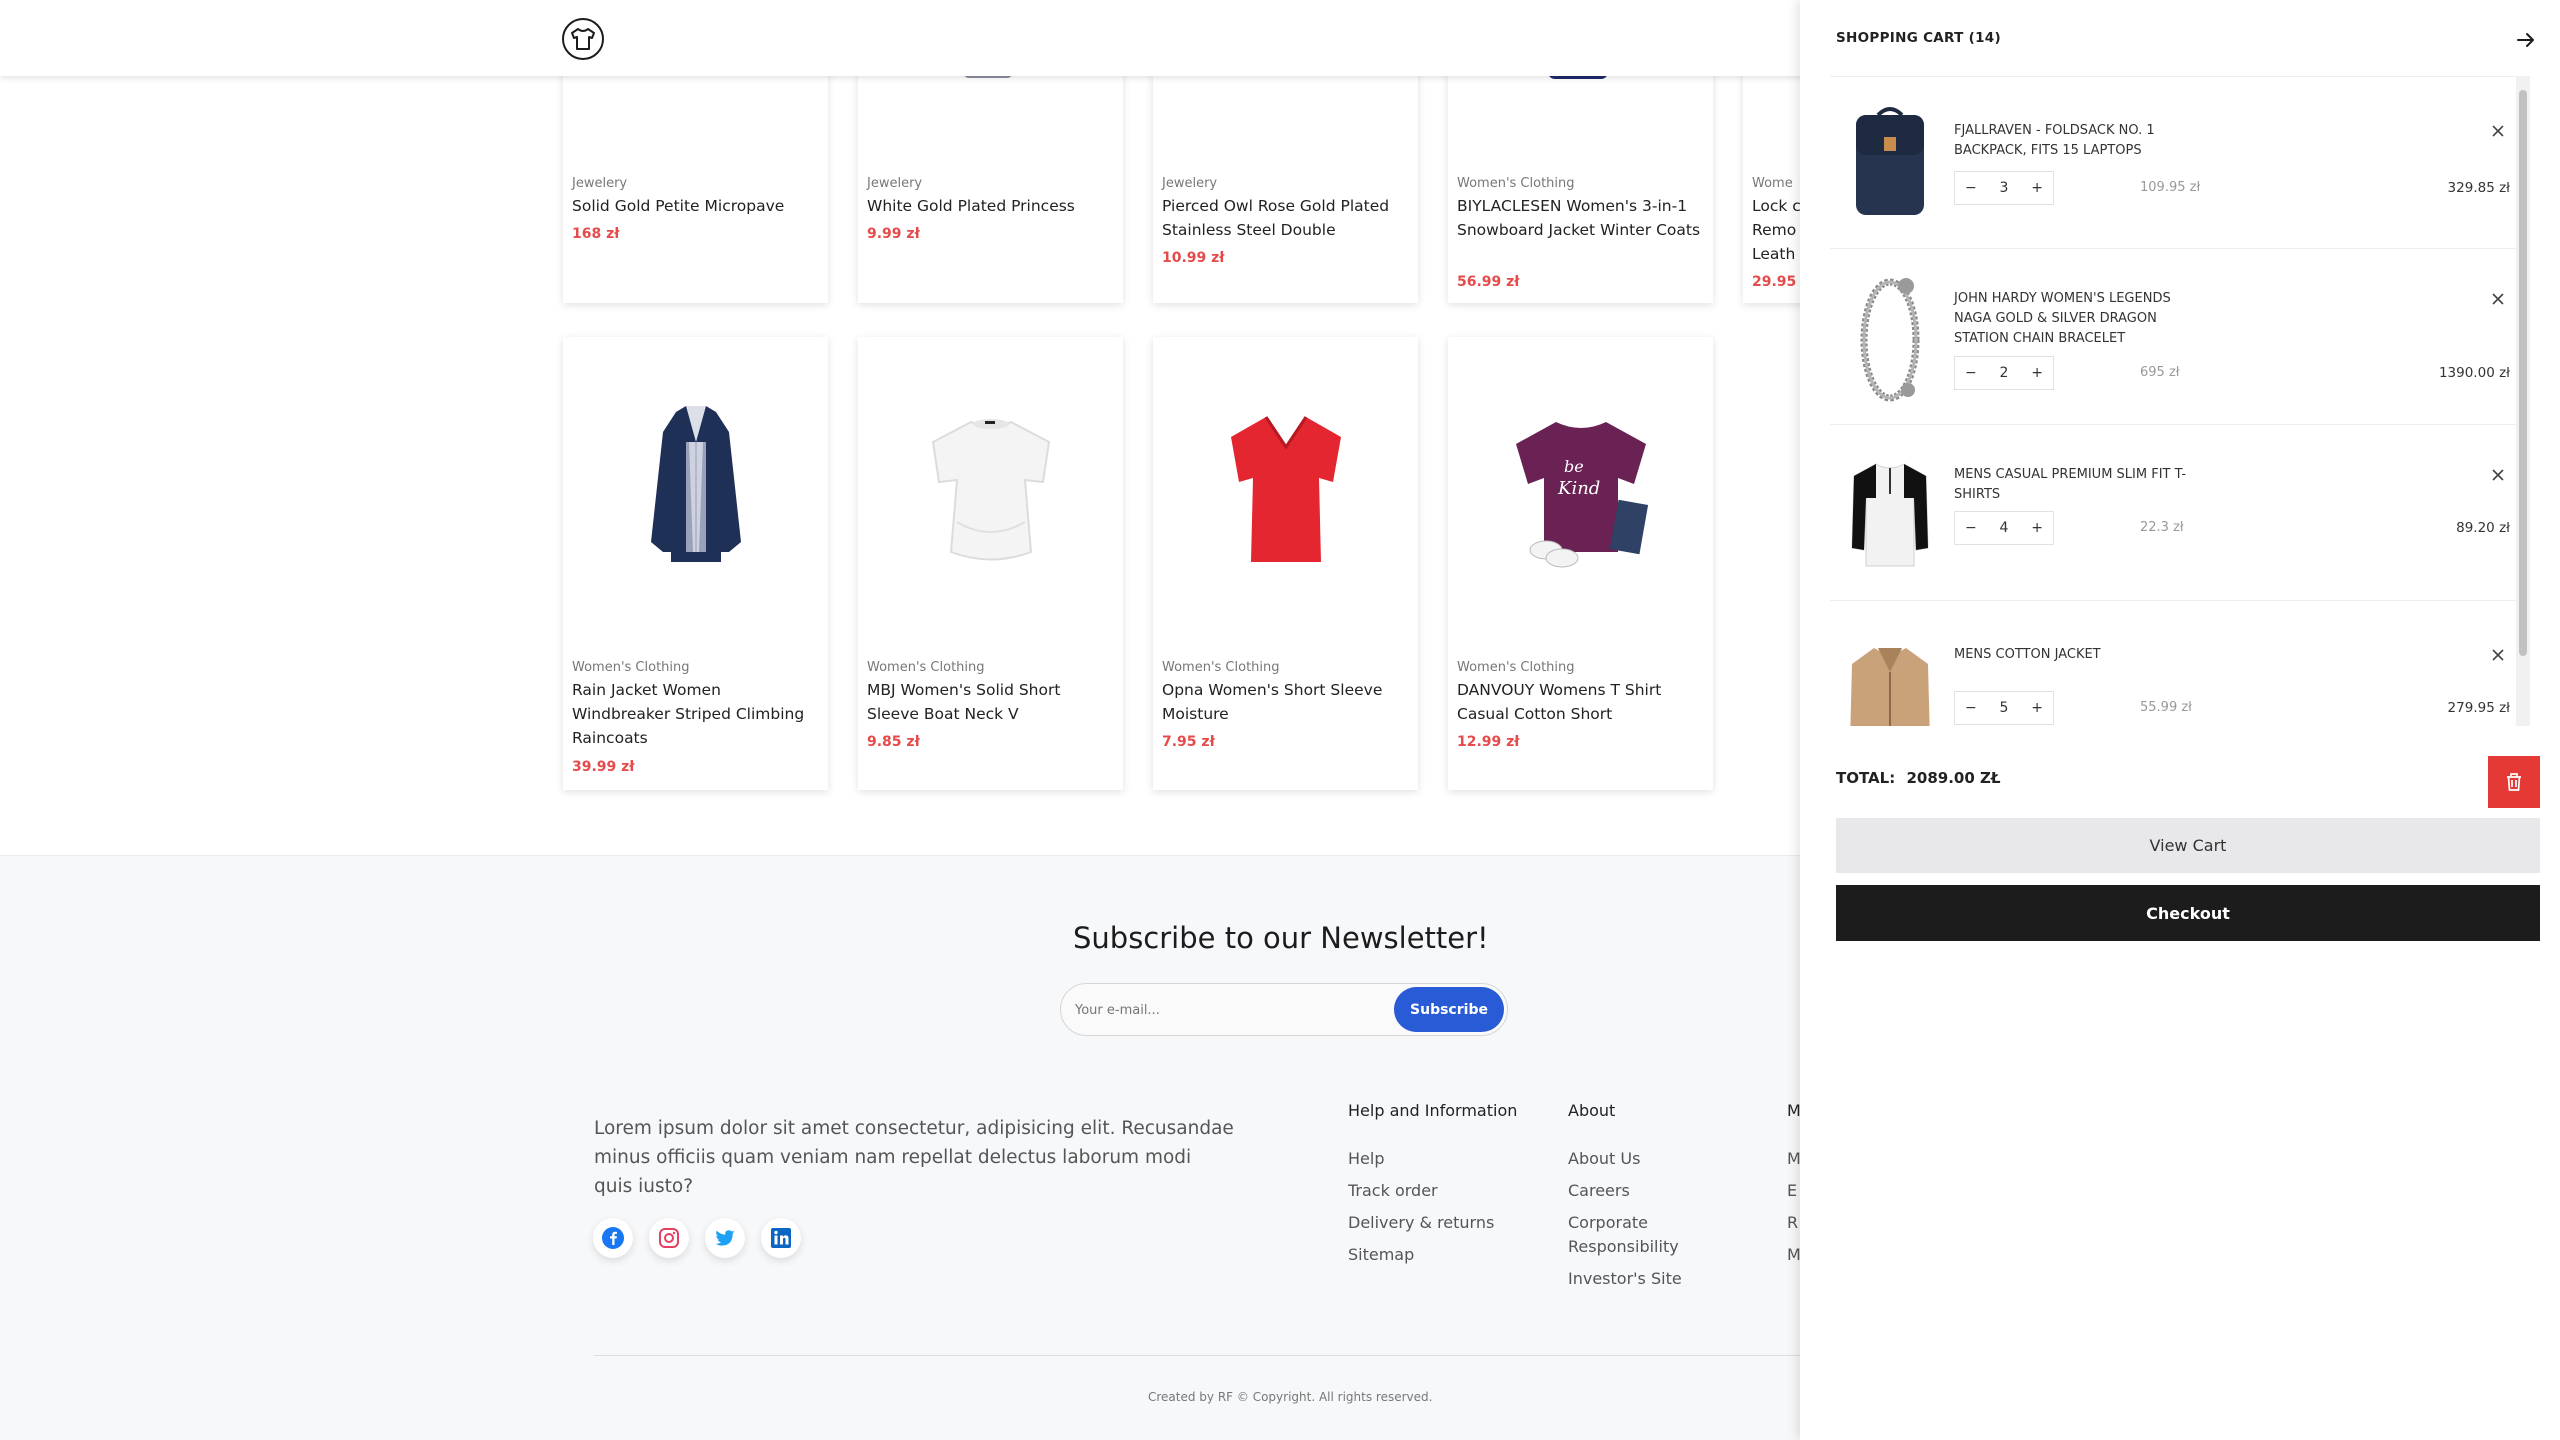  Describe the element at coordinates (2478, 708) in the screenshot. I see `item-subtotal: 279.95 zł` at that location.